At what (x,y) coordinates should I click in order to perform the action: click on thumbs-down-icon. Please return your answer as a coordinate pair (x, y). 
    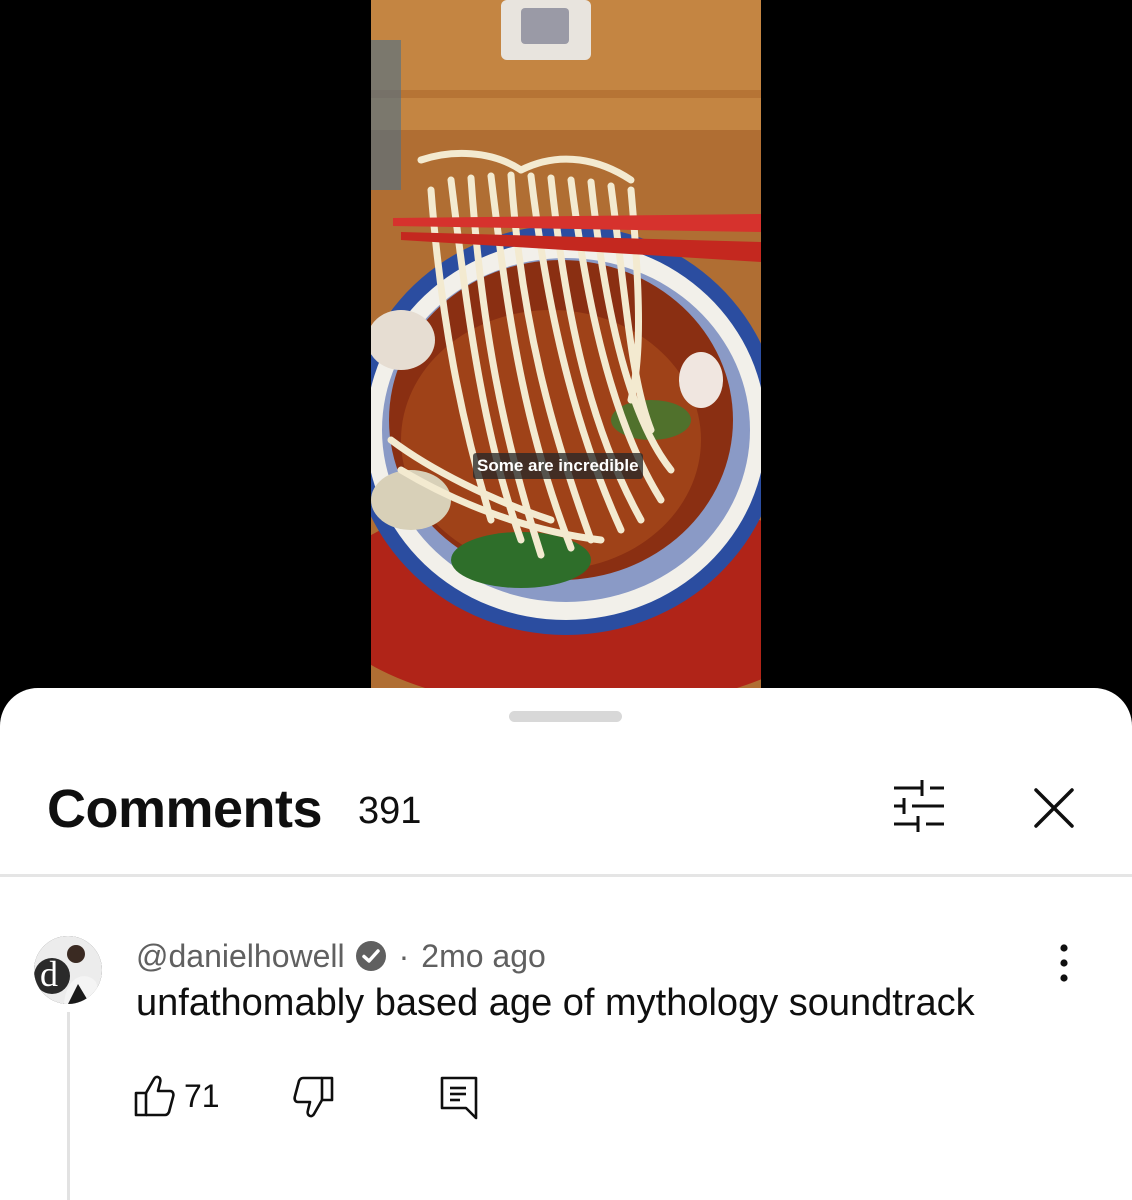
    Looking at the image, I should click on (313, 1097).